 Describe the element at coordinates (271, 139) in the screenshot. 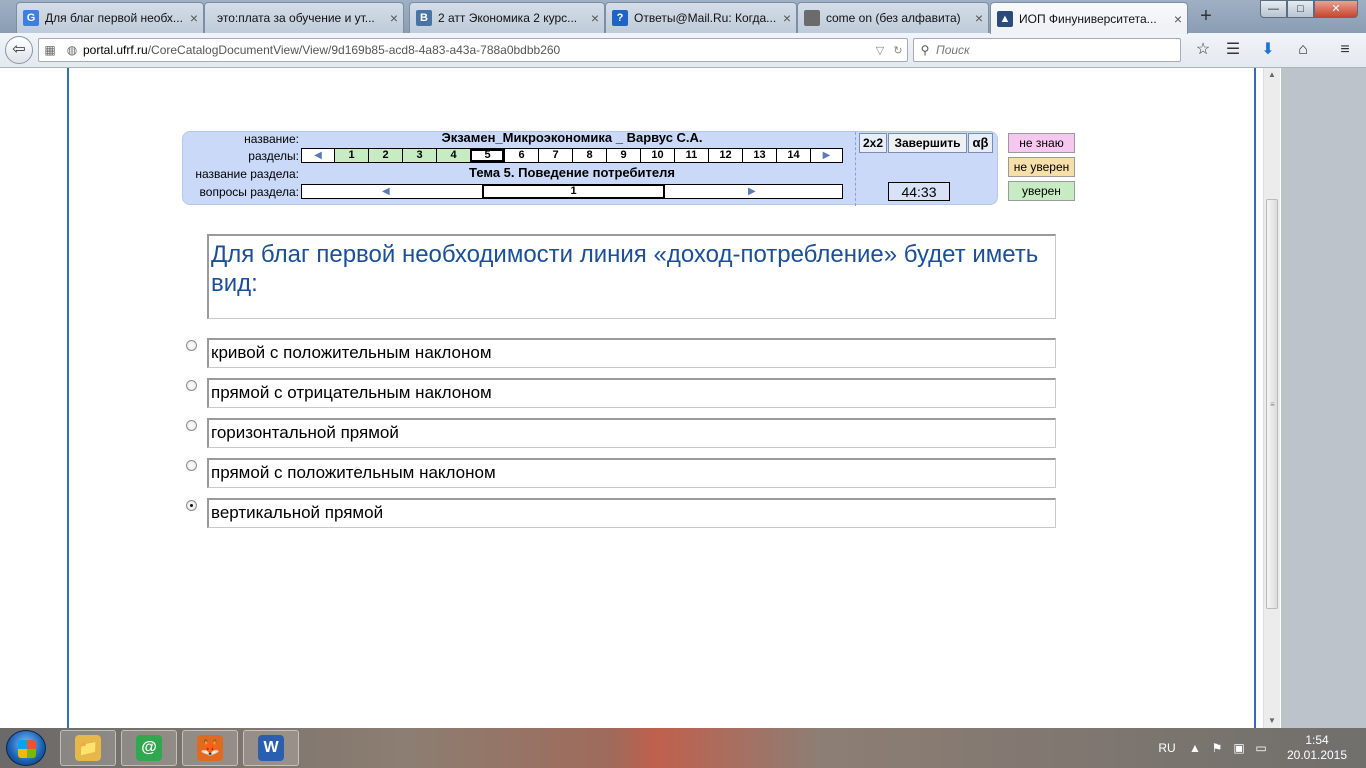

I see `label-name: название:` at that location.